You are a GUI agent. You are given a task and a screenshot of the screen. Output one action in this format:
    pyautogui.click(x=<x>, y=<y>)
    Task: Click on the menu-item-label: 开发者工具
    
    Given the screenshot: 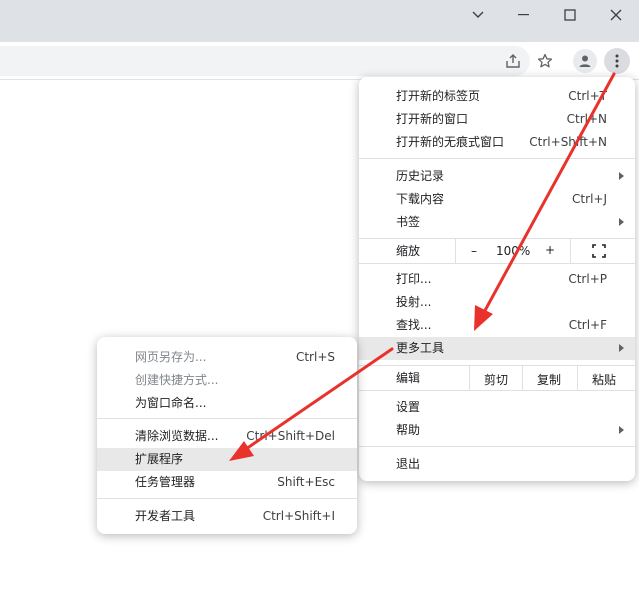 What is the action you would take?
    pyautogui.click(x=165, y=516)
    